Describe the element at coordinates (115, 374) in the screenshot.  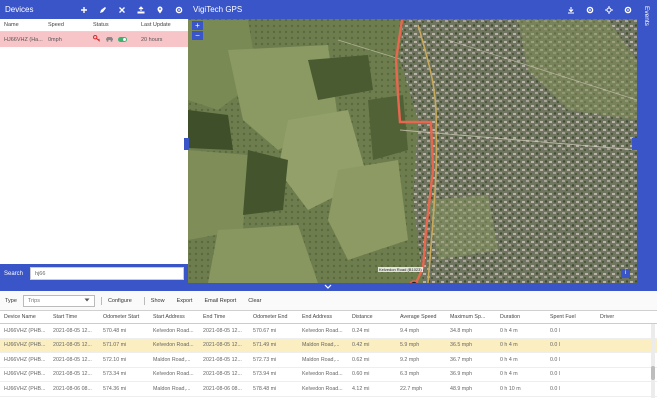
I see `cell-odometer-start: 573.34 mi` at that location.